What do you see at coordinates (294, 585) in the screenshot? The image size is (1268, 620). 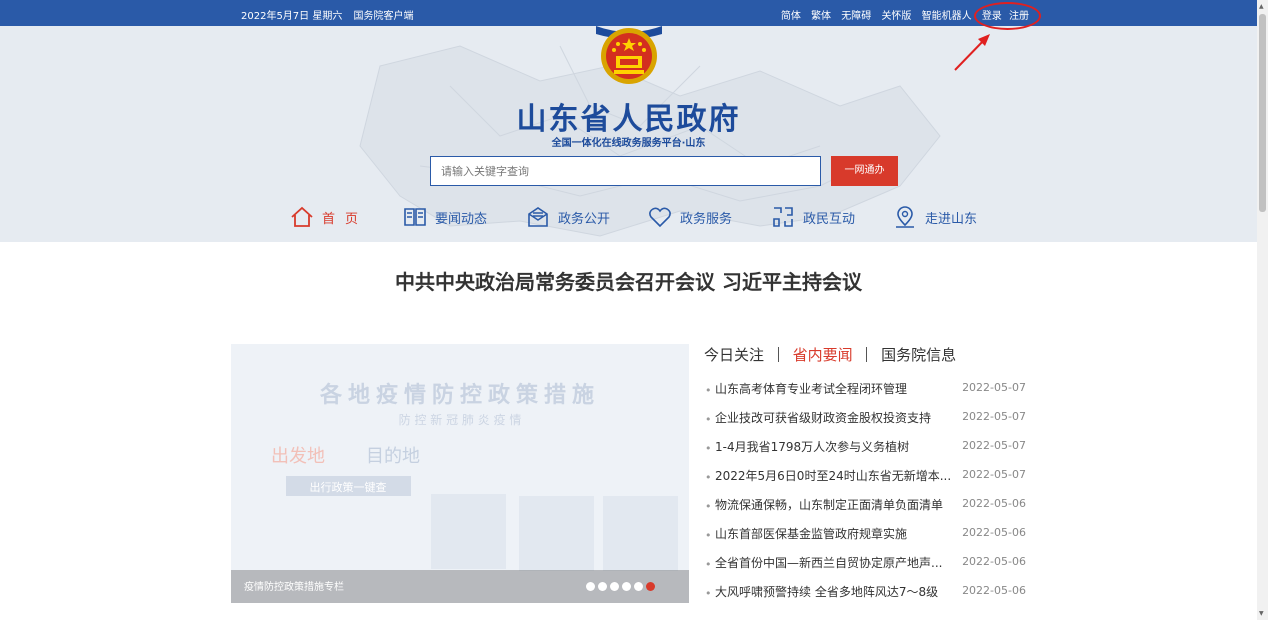 I see `carousel-caption: 疫情防控政策措施专栏` at bounding box center [294, 585].